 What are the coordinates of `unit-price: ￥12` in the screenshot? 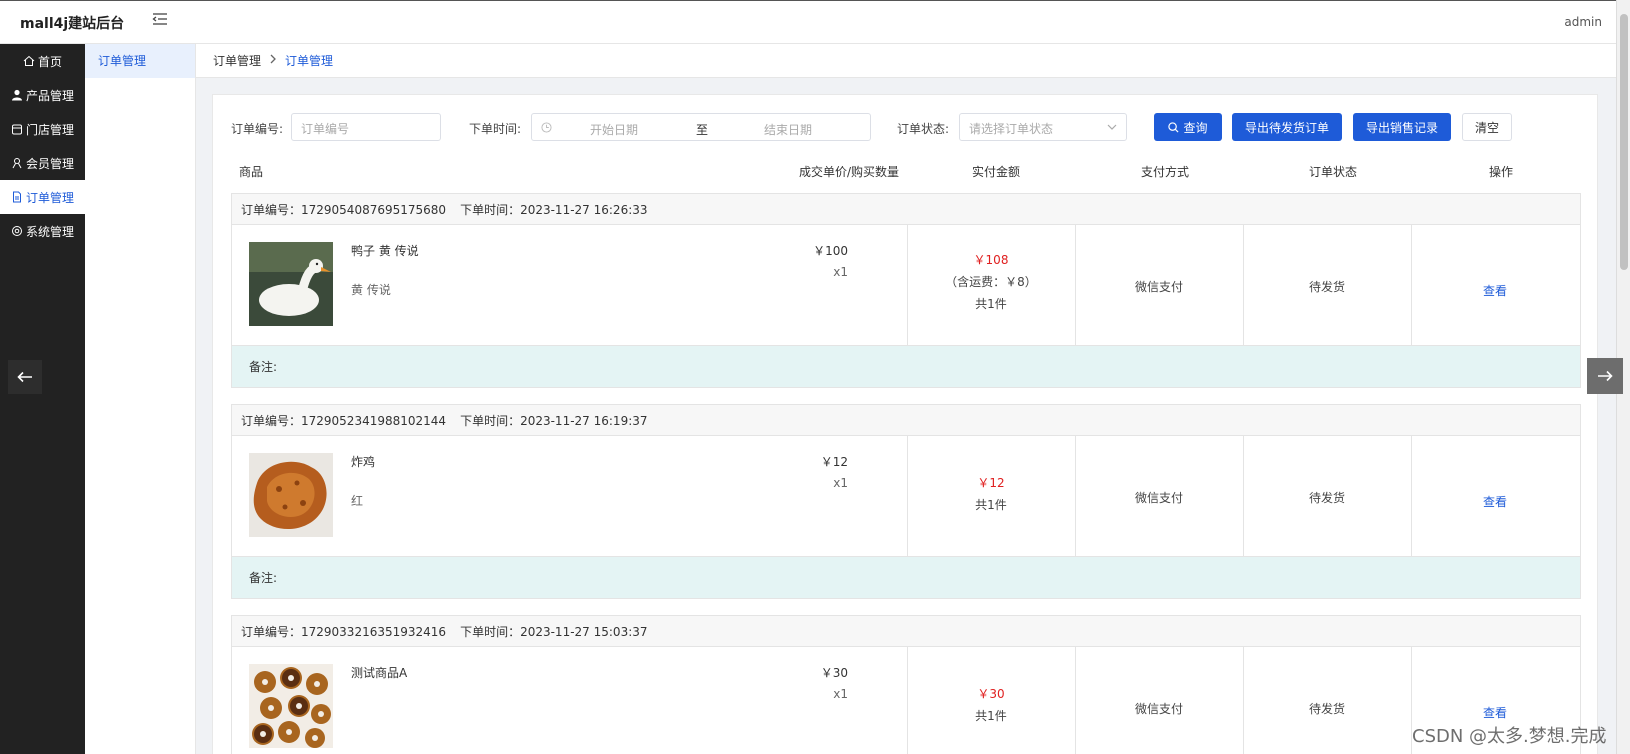 It's located at (834, 462).